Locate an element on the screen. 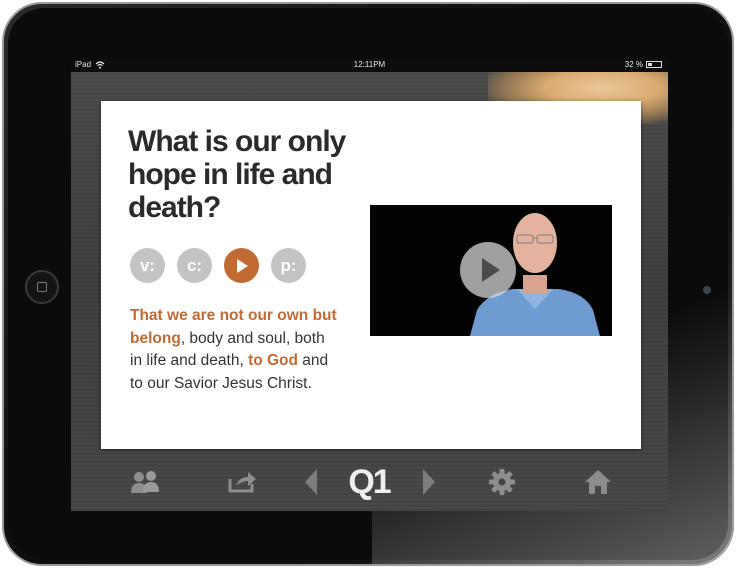  people-button is located at coordinates (145, 482).